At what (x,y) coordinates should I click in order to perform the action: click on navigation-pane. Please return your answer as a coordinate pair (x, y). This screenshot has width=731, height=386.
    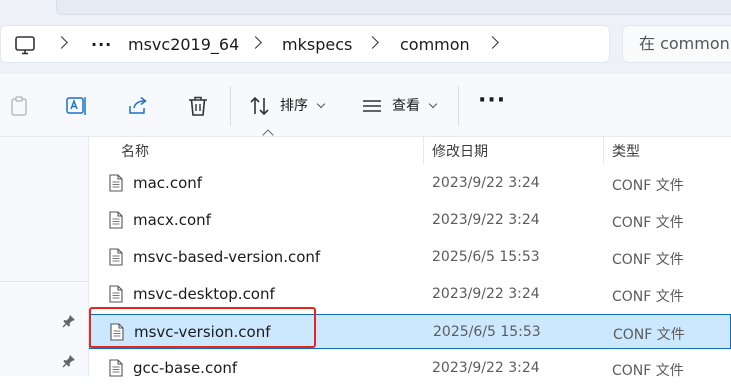
    Looking at the image, I should click on (44, 256).